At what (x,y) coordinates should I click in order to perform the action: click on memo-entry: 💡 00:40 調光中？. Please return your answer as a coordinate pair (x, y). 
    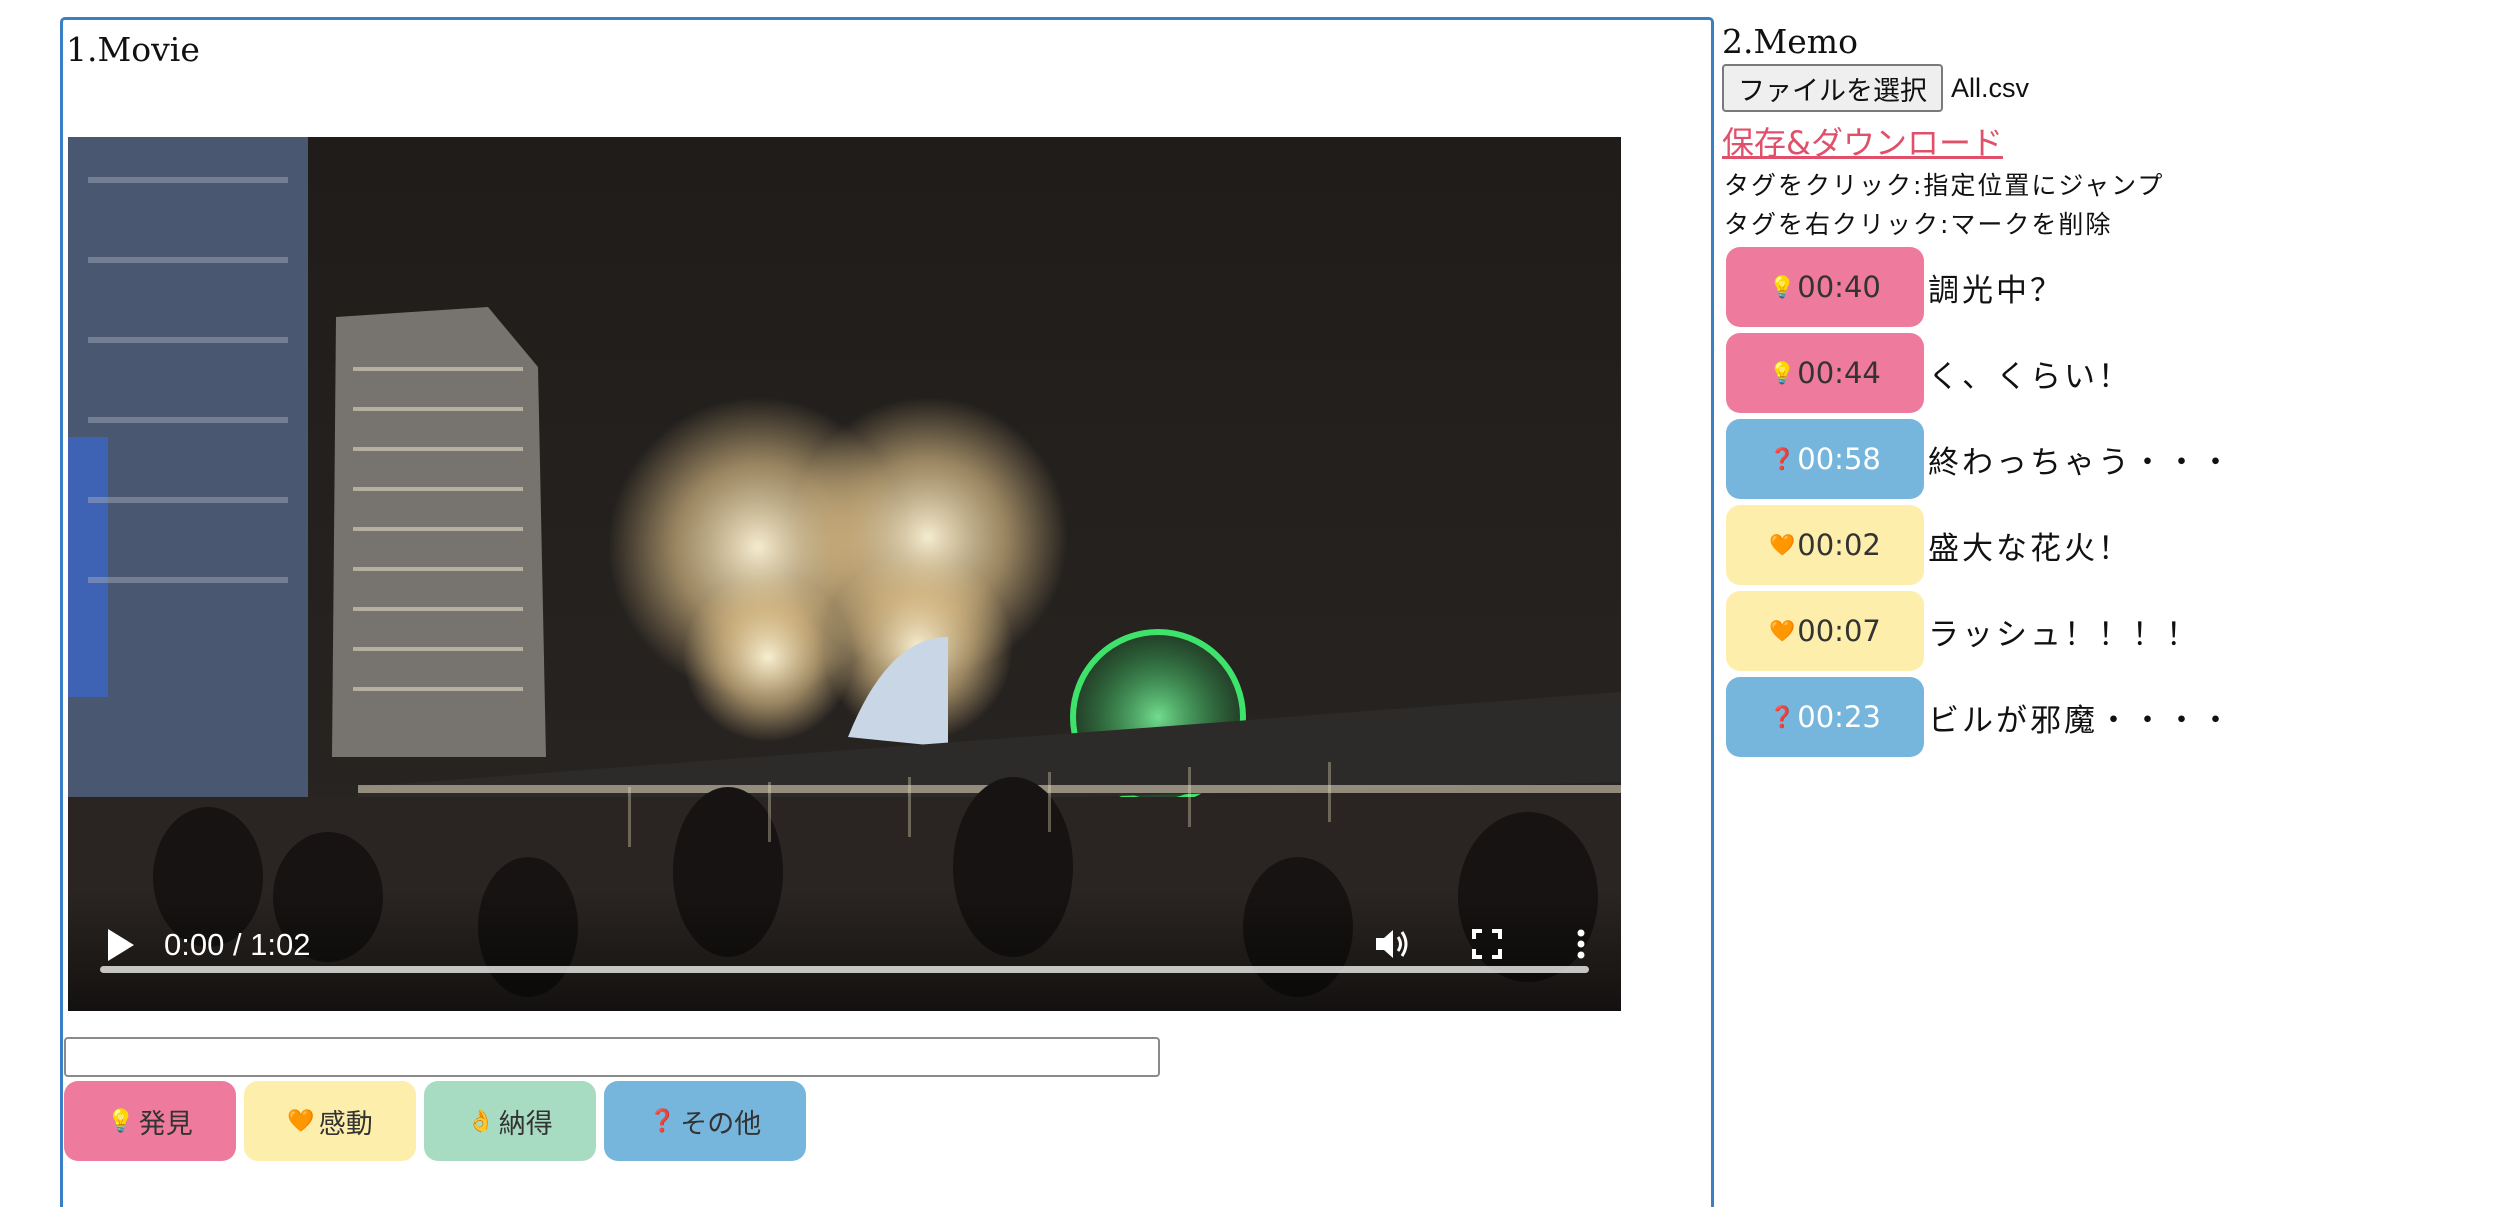
    Looking at the image, I should click on (1895, 287).